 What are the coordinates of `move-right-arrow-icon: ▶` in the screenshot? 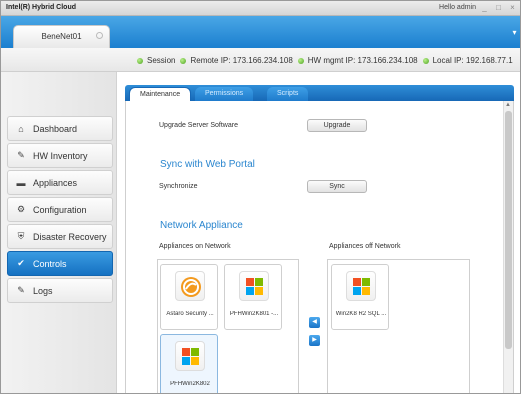 It's located at (314, 340).